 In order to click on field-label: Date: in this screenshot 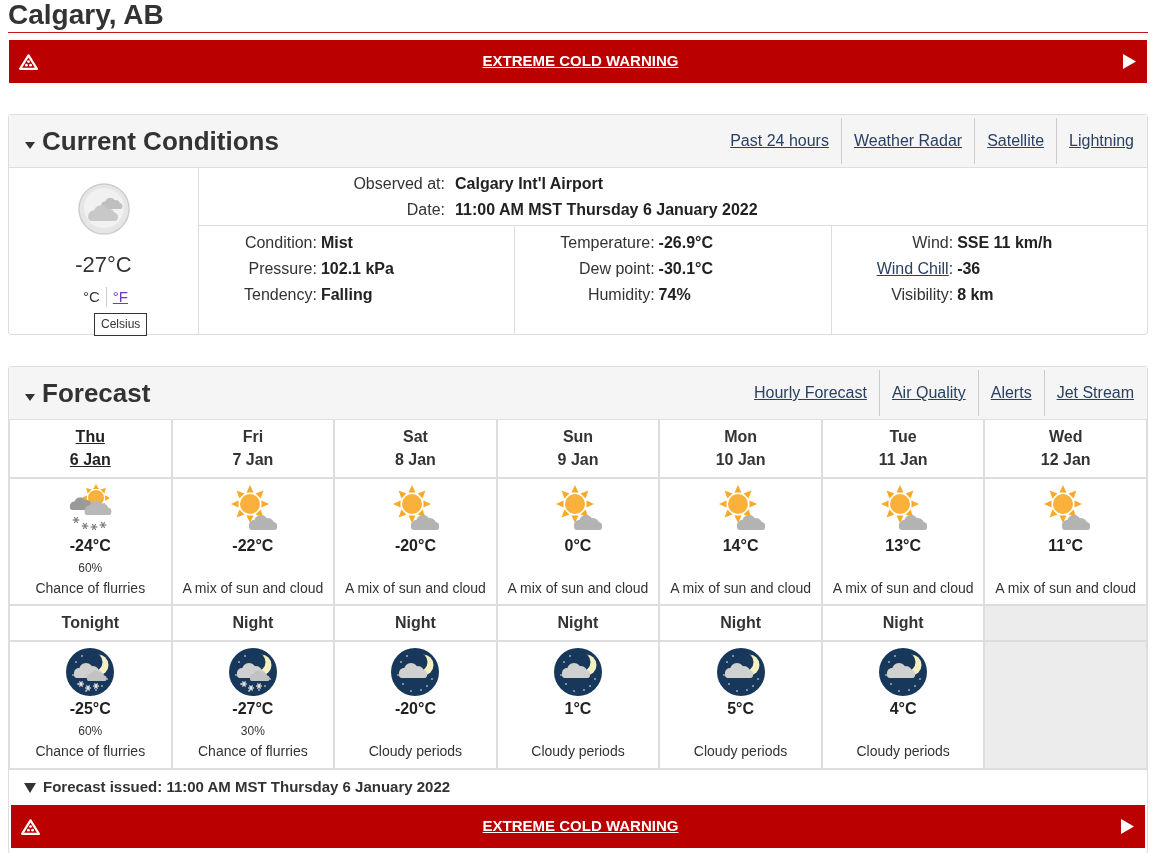, I will do `click(425, 210)`.